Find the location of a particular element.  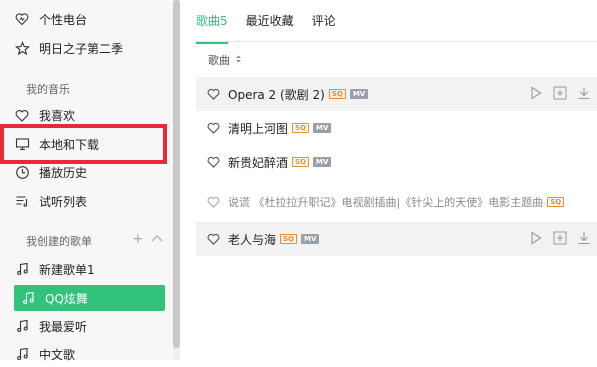

tab-comments: 评论 is located at coordinates (324, 21).